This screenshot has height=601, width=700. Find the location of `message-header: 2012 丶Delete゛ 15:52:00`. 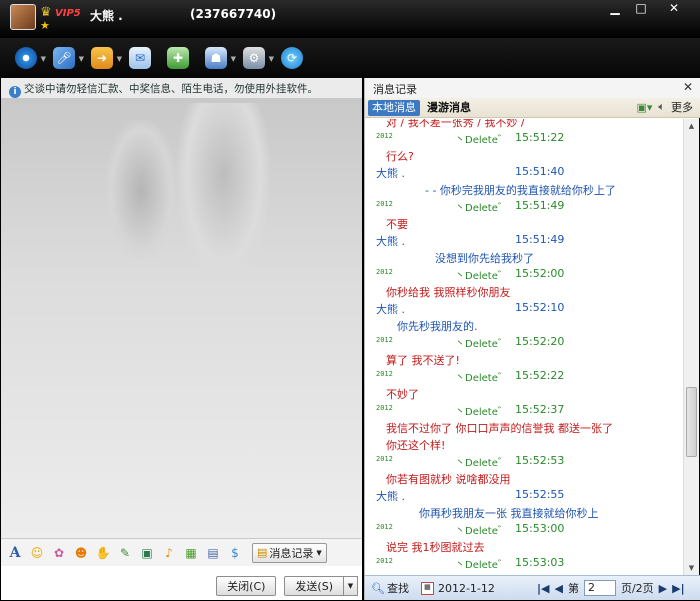

message-header: 2012 丶Delete゛ 15:52:00 is located at coordinates (524, 273).